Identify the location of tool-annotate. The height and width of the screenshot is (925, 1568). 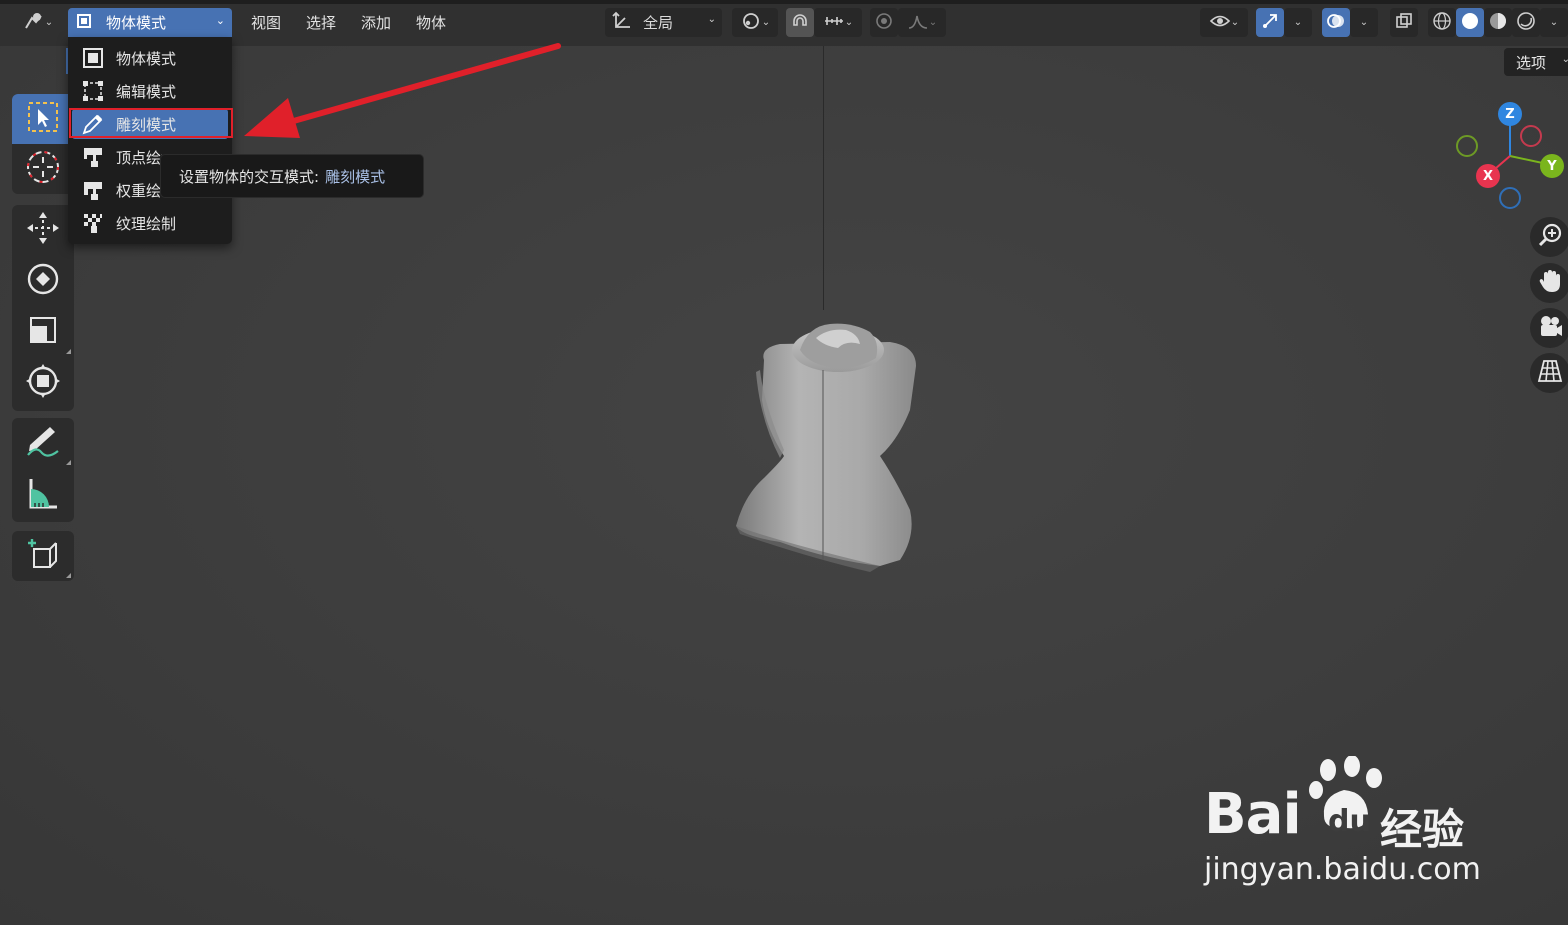
(43, 443).